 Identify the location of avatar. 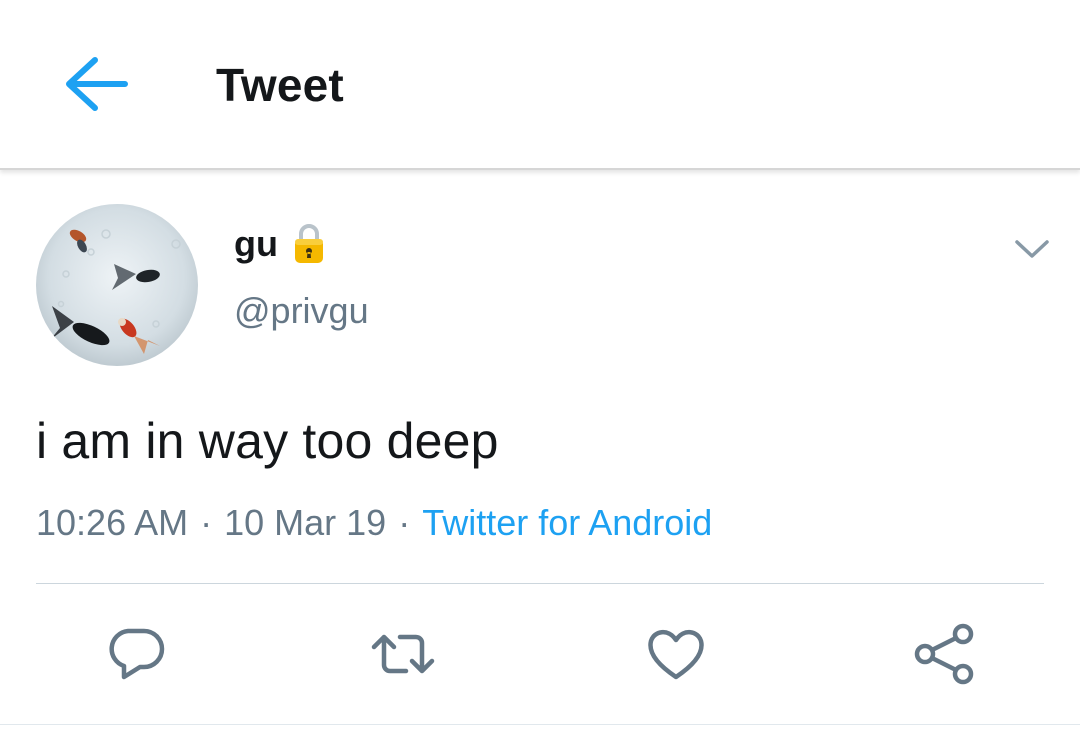
(117, 285).